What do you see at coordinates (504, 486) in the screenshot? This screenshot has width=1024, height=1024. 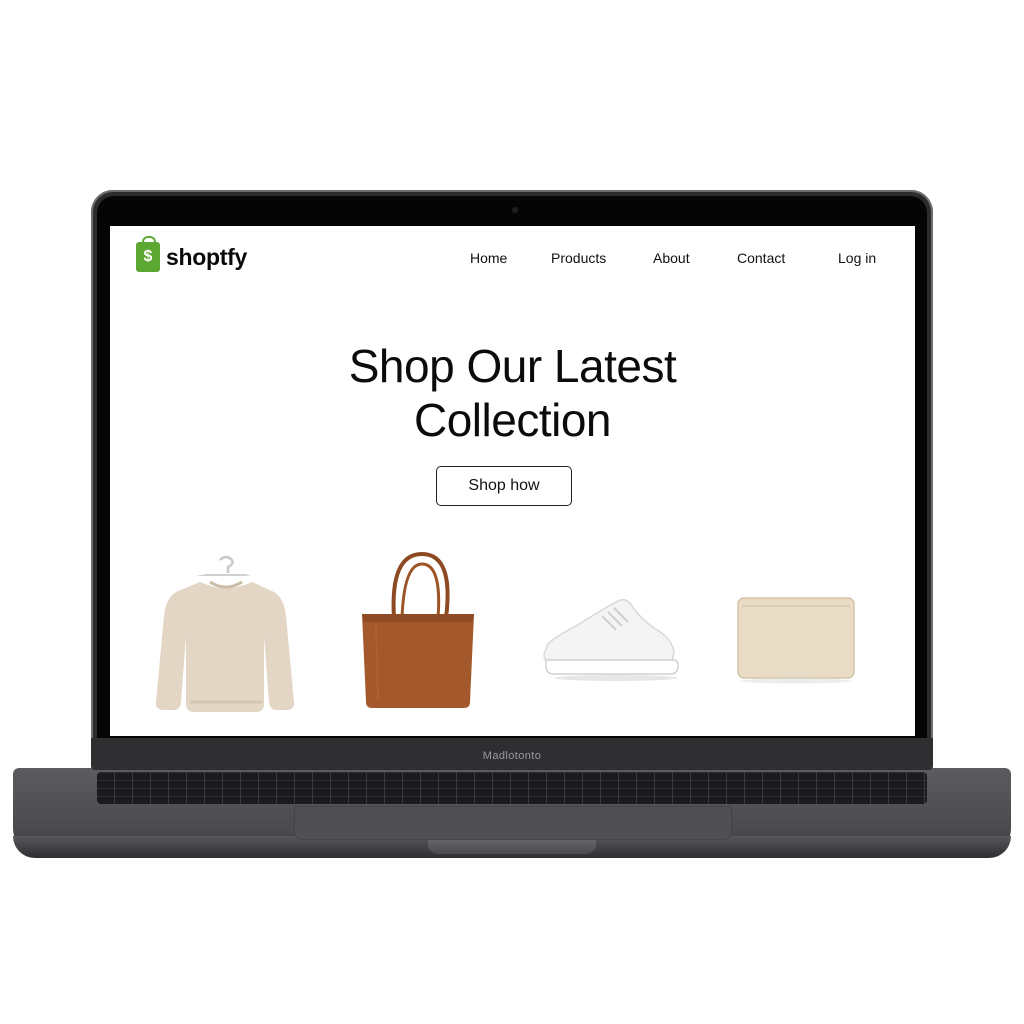 I see `shop-now-button: Shop how` at bounding box center [504, 486].